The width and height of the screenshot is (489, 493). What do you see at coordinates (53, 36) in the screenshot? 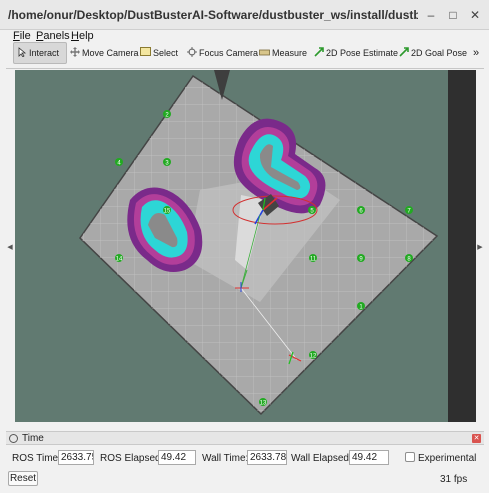
I see `menu-panels: Panels` at bounding box center [53, 36].